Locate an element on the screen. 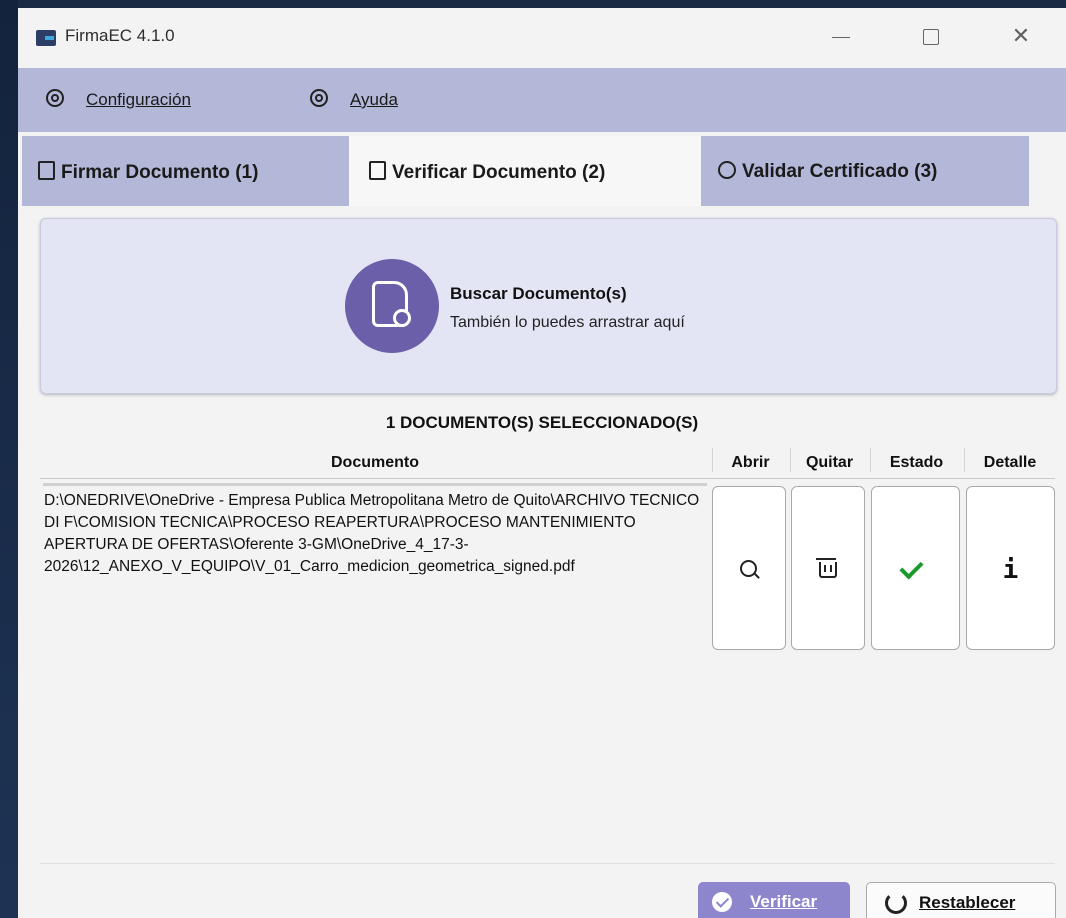  col-header-documento: Documento is located at coordinates (375, 462).